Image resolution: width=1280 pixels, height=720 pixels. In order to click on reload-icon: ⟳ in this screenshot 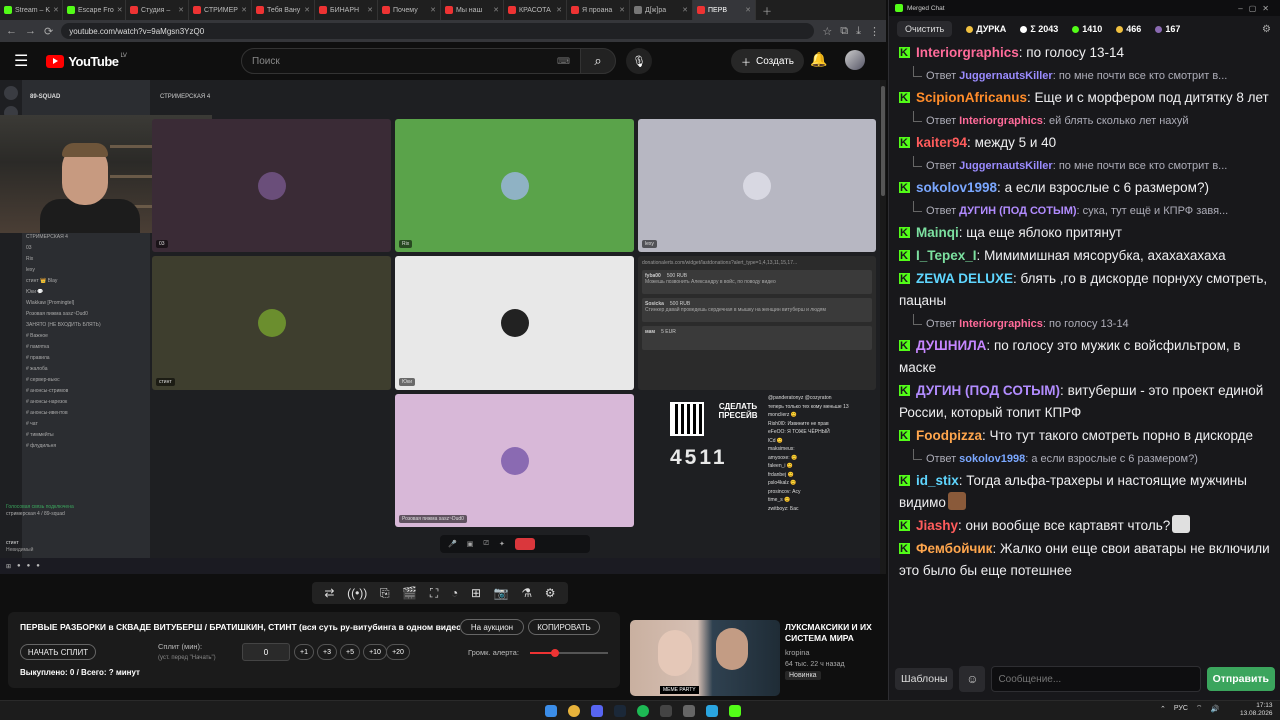, I will do `click(48, 31)`.